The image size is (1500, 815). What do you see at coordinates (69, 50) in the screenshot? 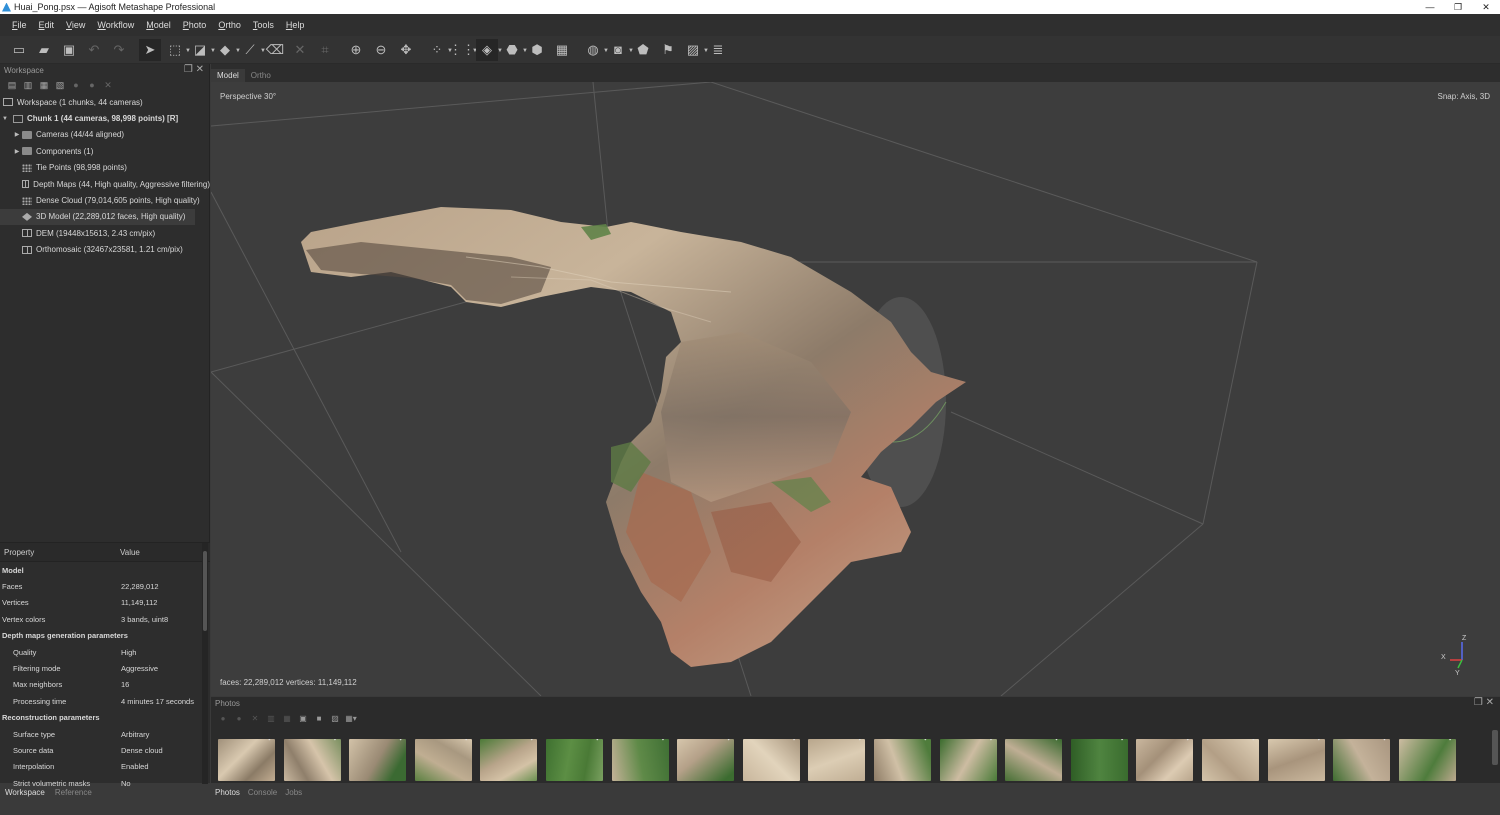
I see `save-icon: ▣` at bounding box center [69, 50].